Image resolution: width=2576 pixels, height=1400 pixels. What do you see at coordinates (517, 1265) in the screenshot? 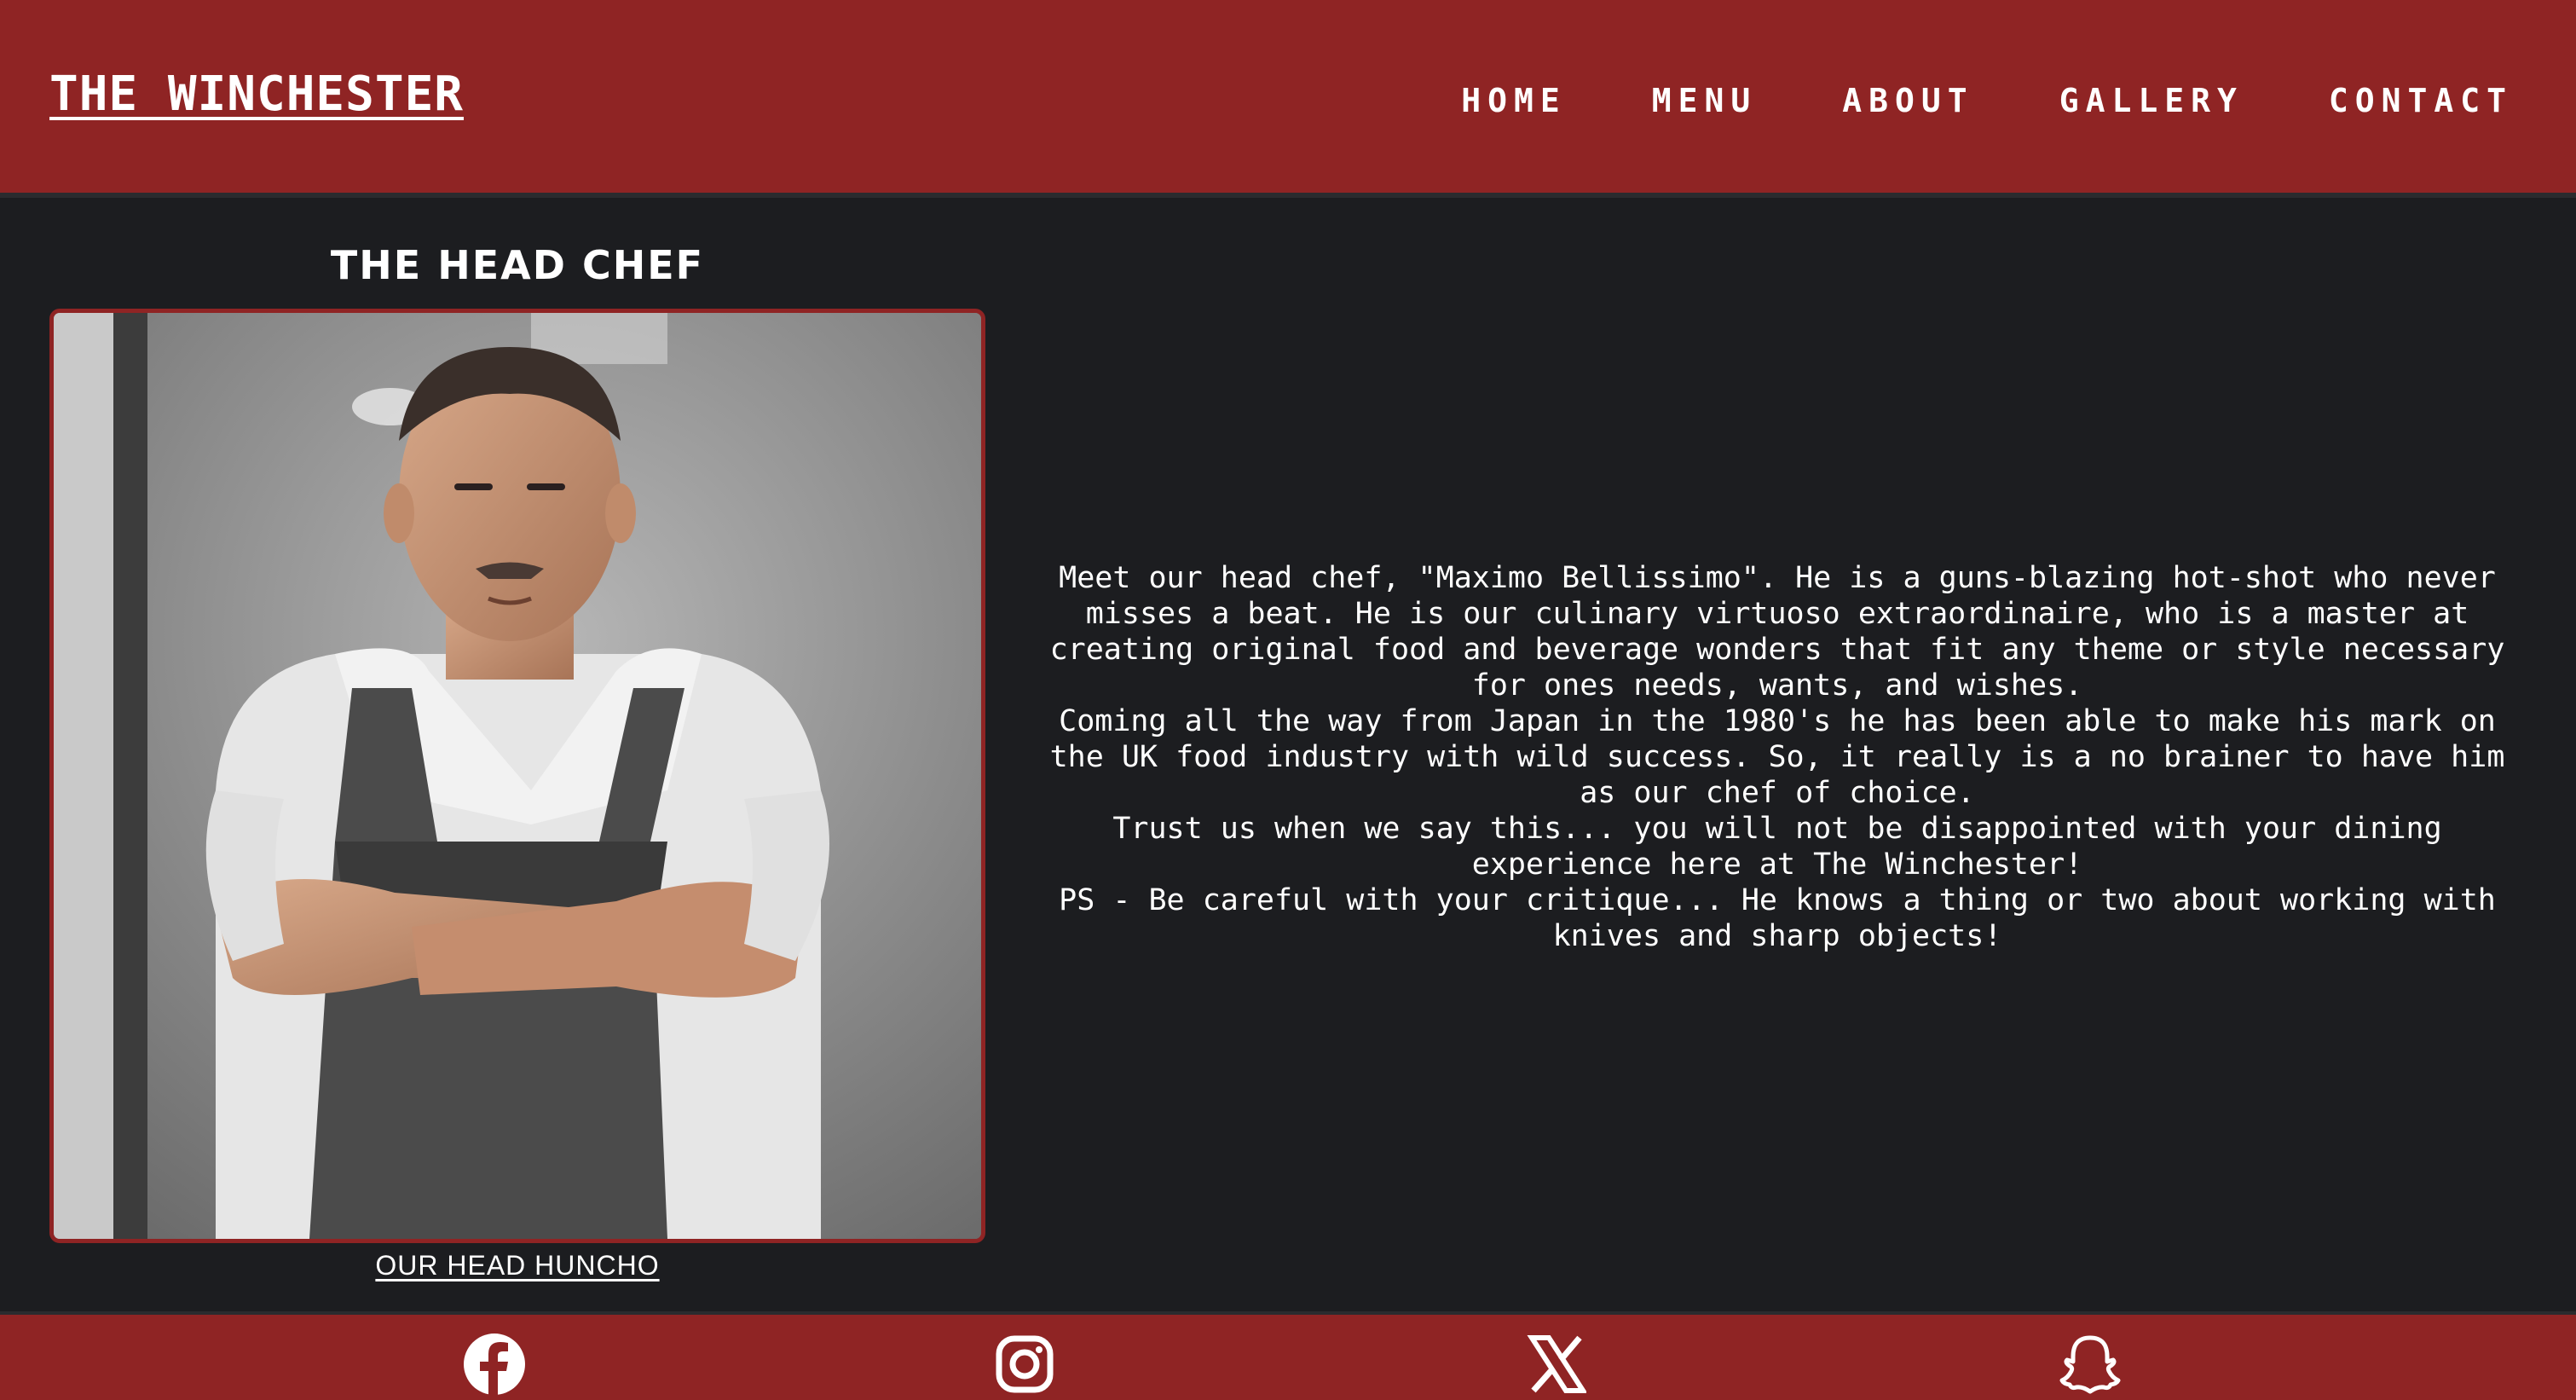
I see `photo-caption-link: OUR HEAD HUNCHO` at bounding box center [517, 1265].